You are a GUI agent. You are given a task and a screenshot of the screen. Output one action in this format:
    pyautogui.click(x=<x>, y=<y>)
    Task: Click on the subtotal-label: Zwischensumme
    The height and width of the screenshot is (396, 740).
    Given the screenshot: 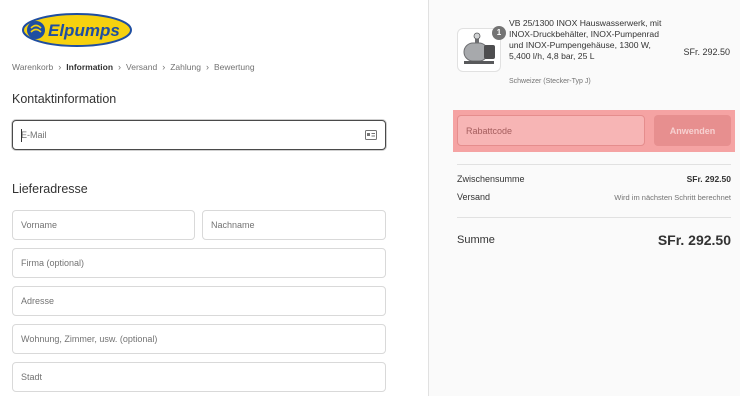 What is the action you would take?
    pyautogui.click(x=491, y=179)
    